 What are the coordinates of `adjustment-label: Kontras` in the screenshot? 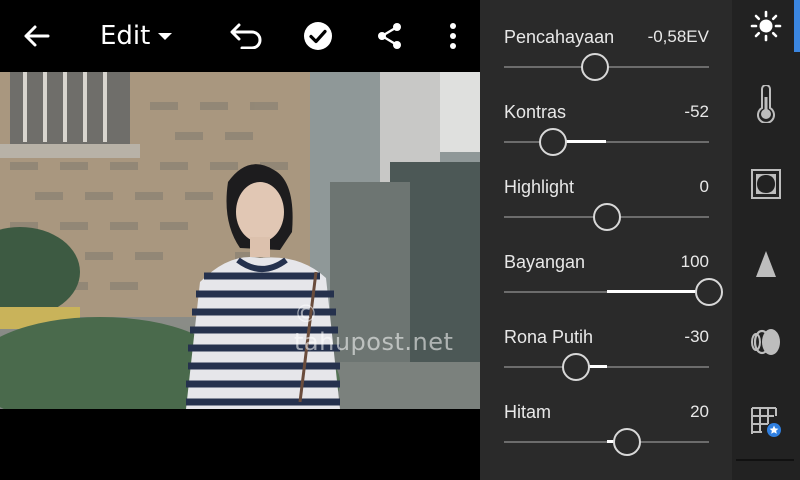 It's located at (535, 112).